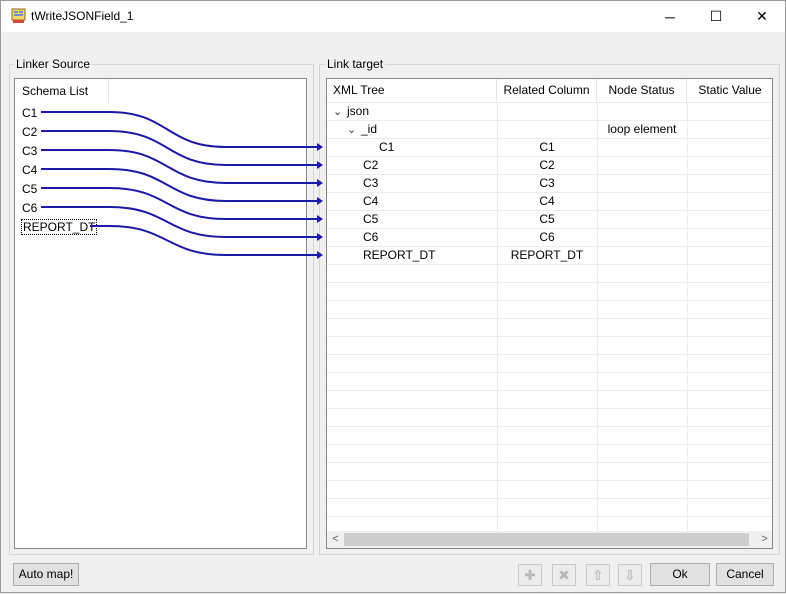 This screenshot has width=786, height=594. What do you see at coordinates (351, 112) in the screenshot?
I see `tree-node: ⌄ json` at bounding box center [351, 112].